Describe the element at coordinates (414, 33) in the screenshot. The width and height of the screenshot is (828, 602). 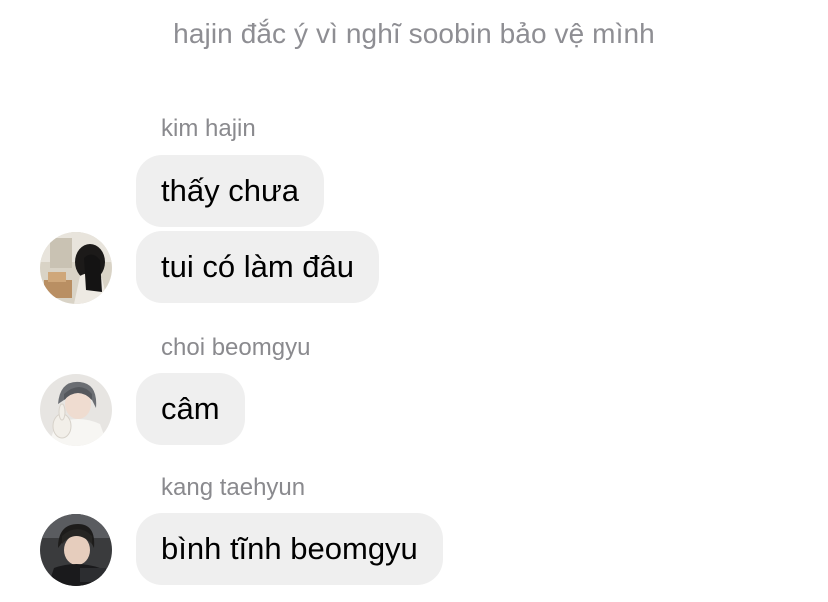
I see `system-note: hajin đắc ý vì nghĩ soobin bảo vệ mình` at that location.